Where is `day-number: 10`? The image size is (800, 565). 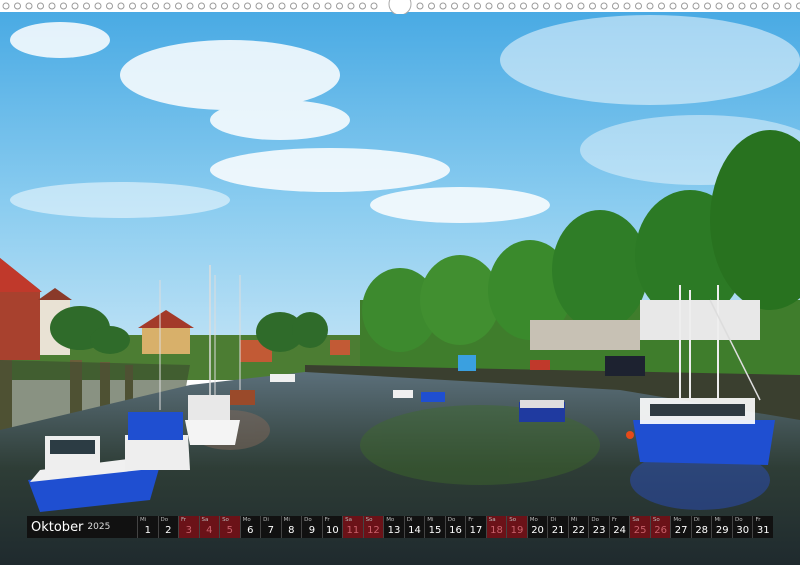 day-number: 10 is located at coordinates (332, 530).